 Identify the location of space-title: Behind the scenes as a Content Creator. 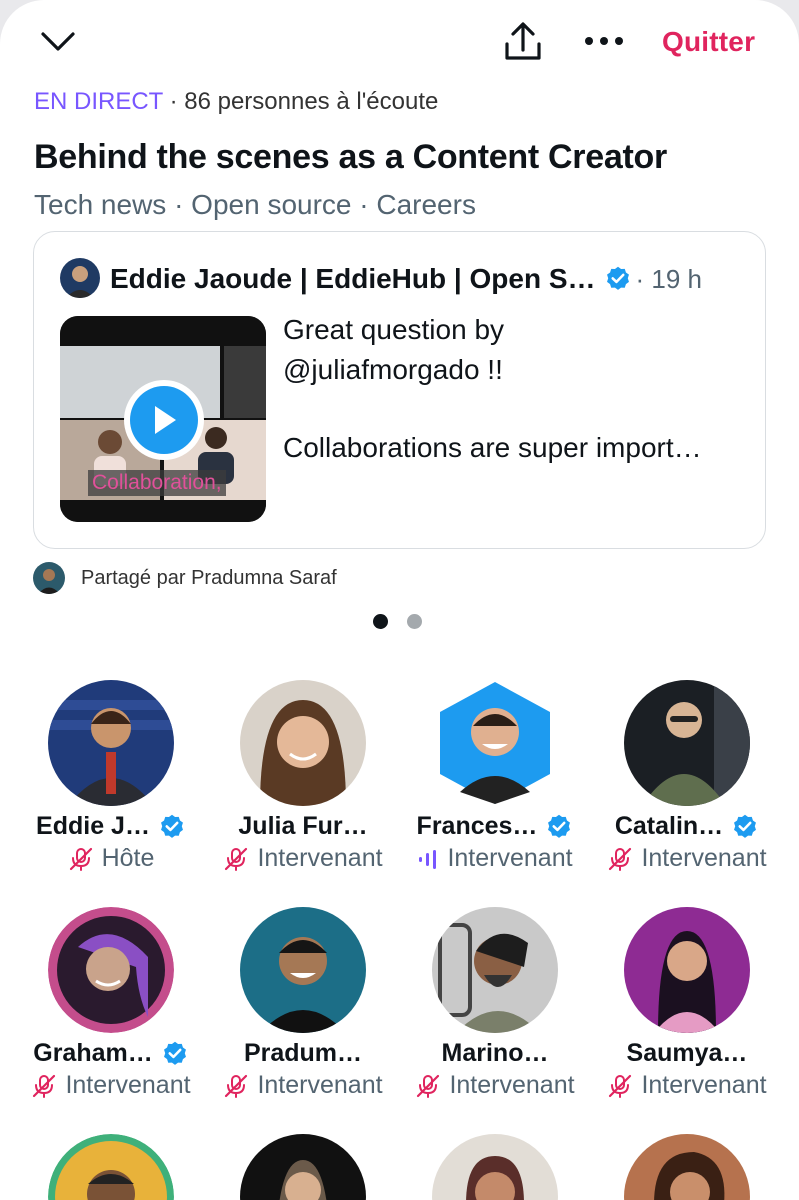
(350, 157).